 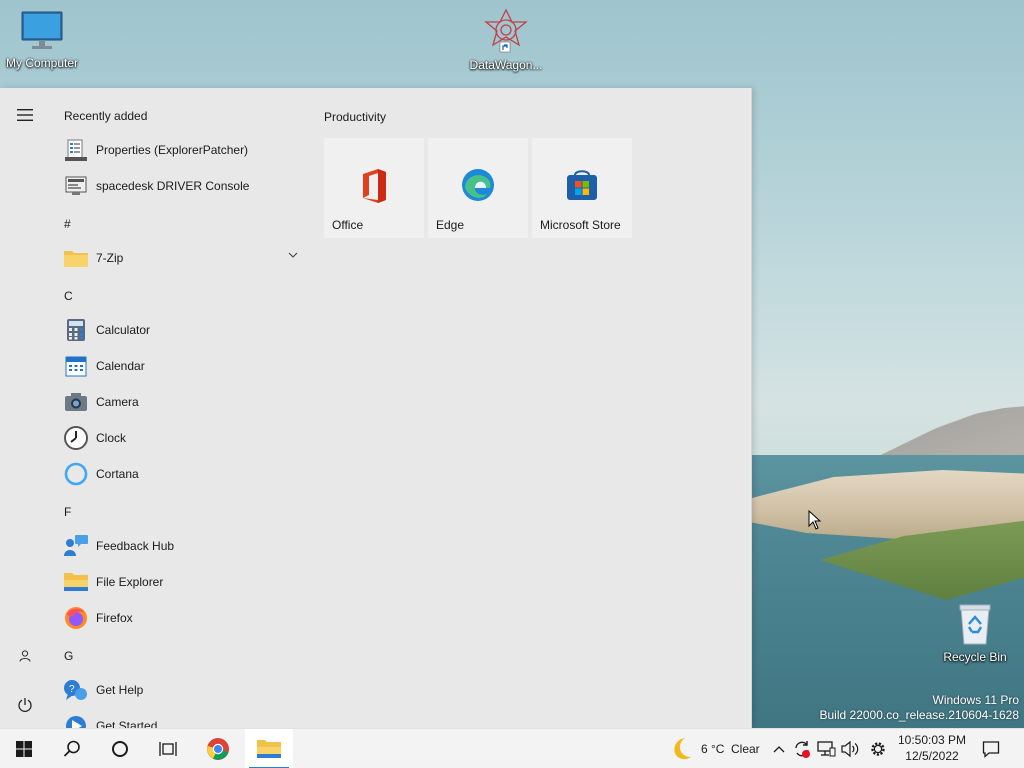 I want to click on office-icon, so click(x=374, y=186).